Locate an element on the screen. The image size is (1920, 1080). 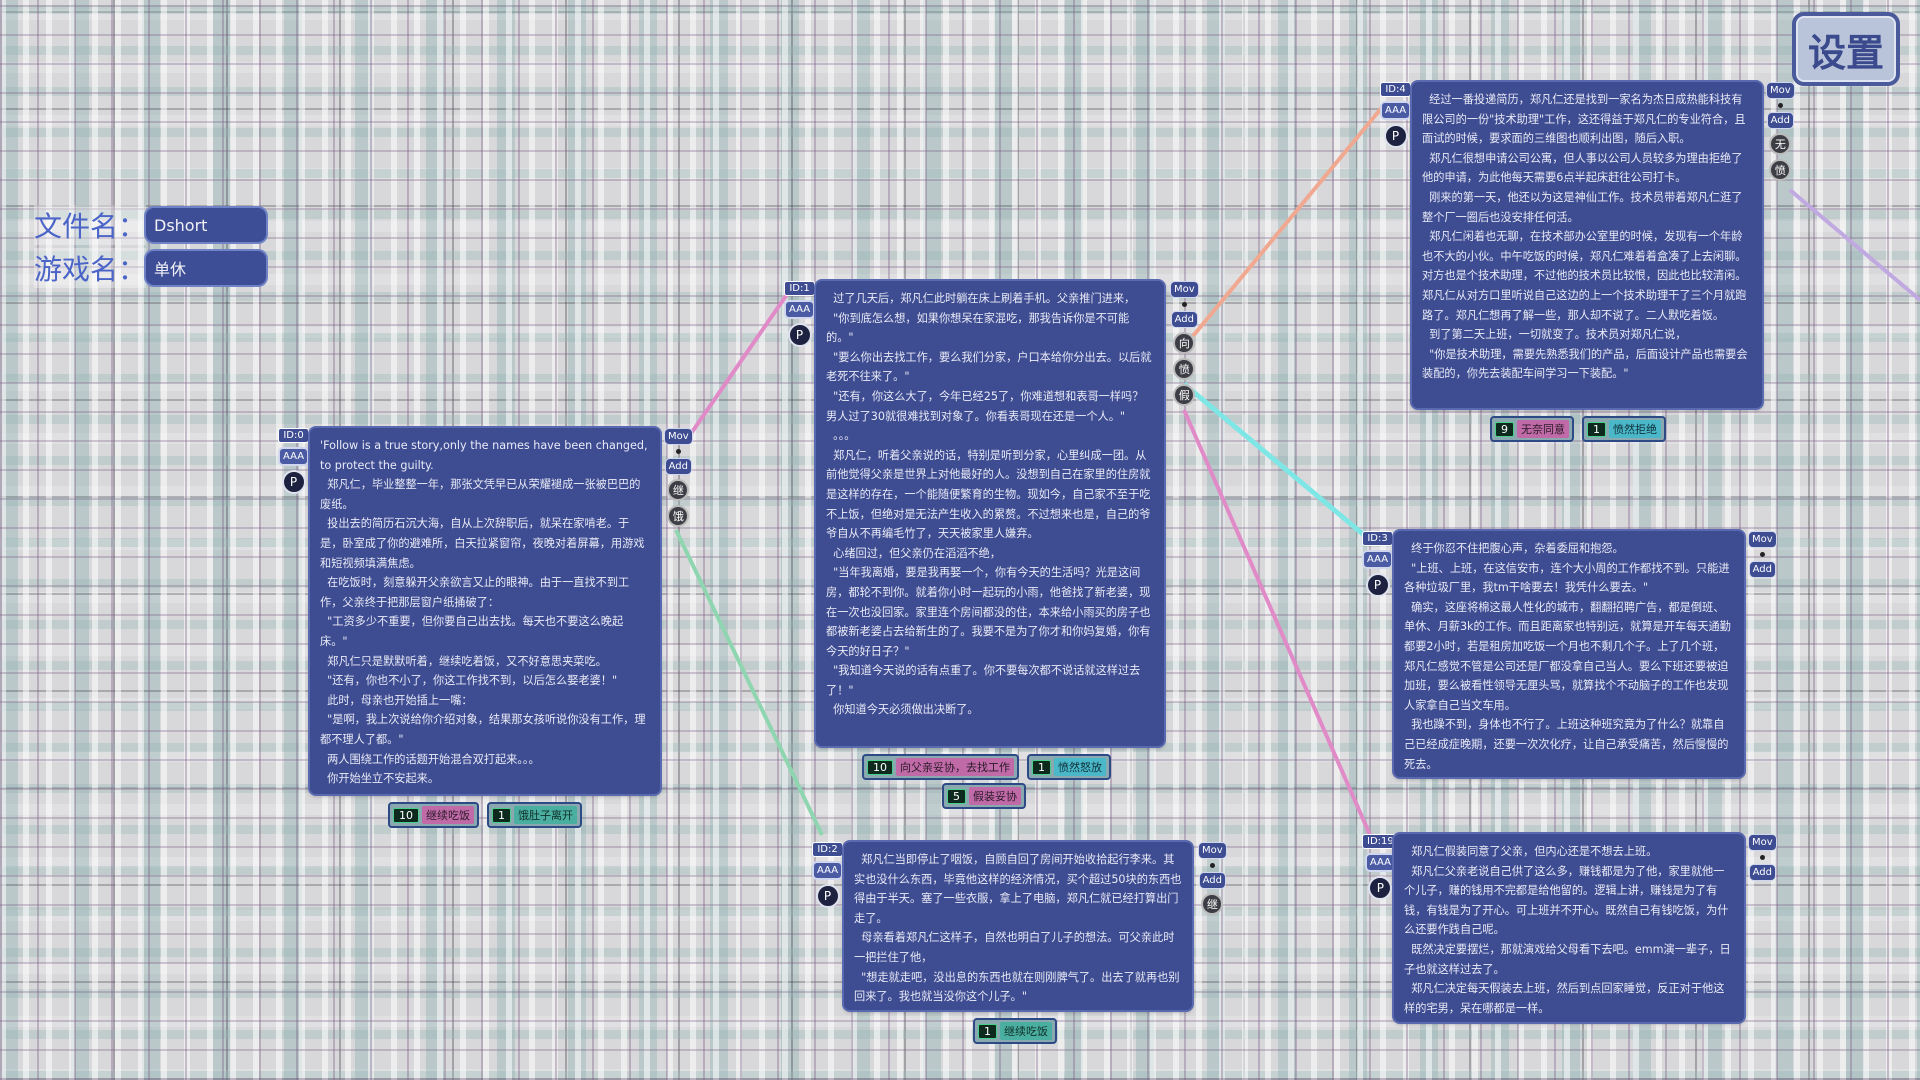
choice-option: 1 愤然怒放 is located at coordinates (1069, 767).